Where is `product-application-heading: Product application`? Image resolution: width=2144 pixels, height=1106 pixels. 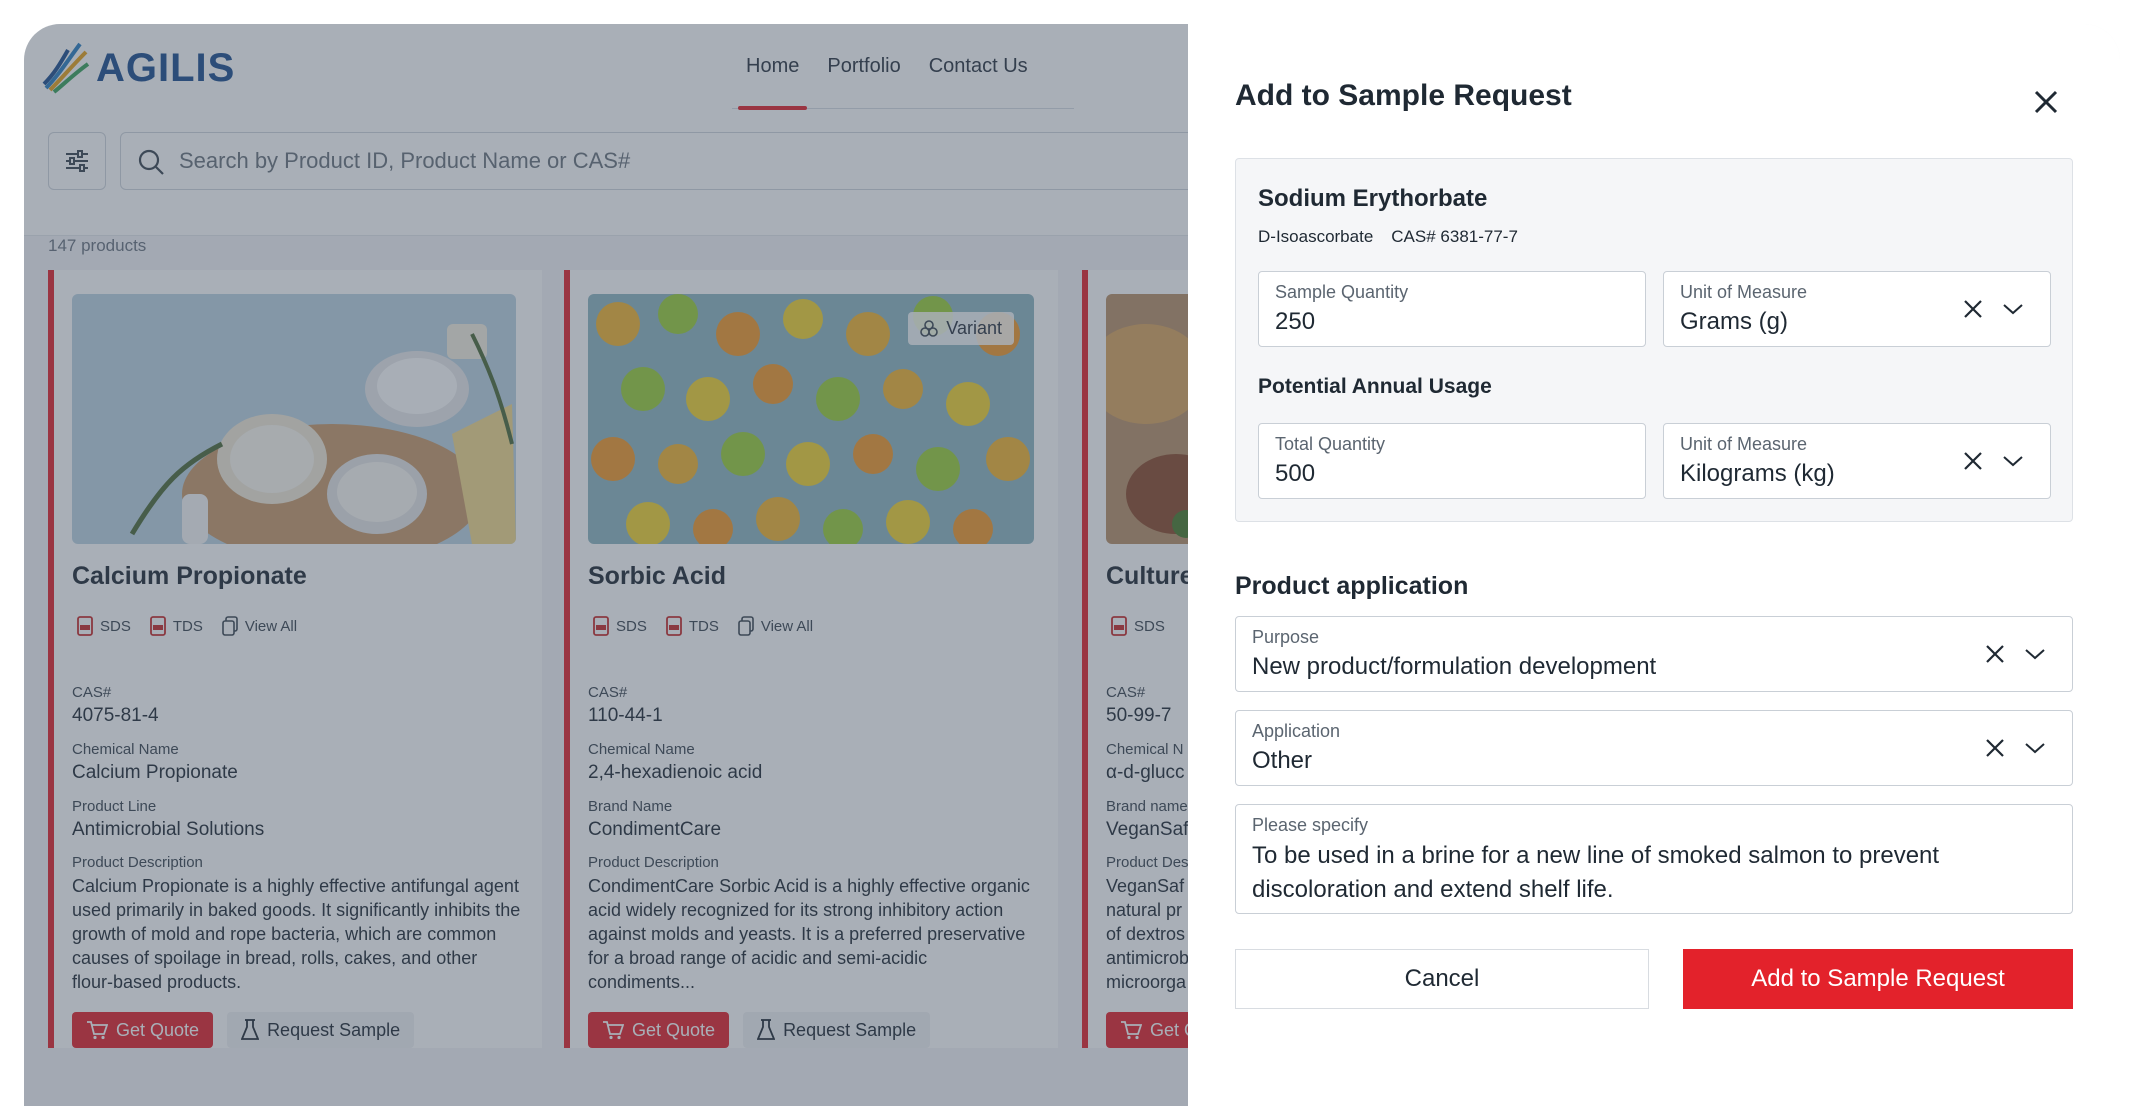
product-application-heading: Product application is located at coordinates (1352, 586).